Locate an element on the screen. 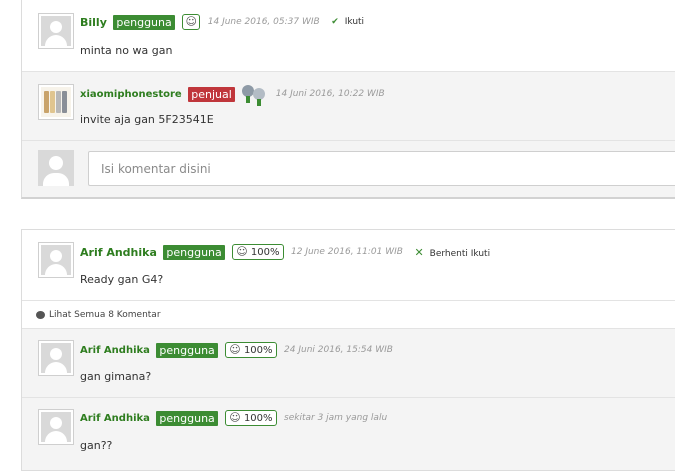  comment-text: gan gimana? is located at coordinates (116, 376).